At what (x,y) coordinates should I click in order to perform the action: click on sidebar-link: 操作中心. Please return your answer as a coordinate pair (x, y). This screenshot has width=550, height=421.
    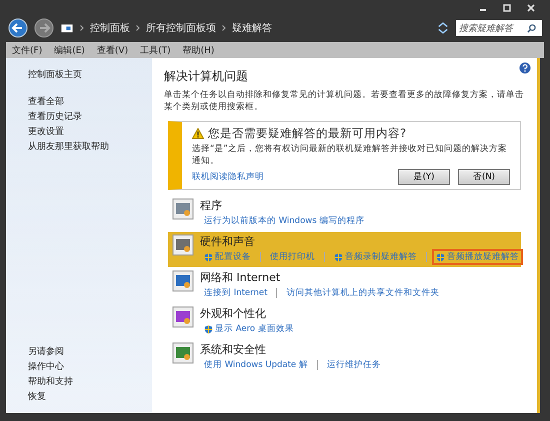
    Looking at the image, I should click on (90, 367).